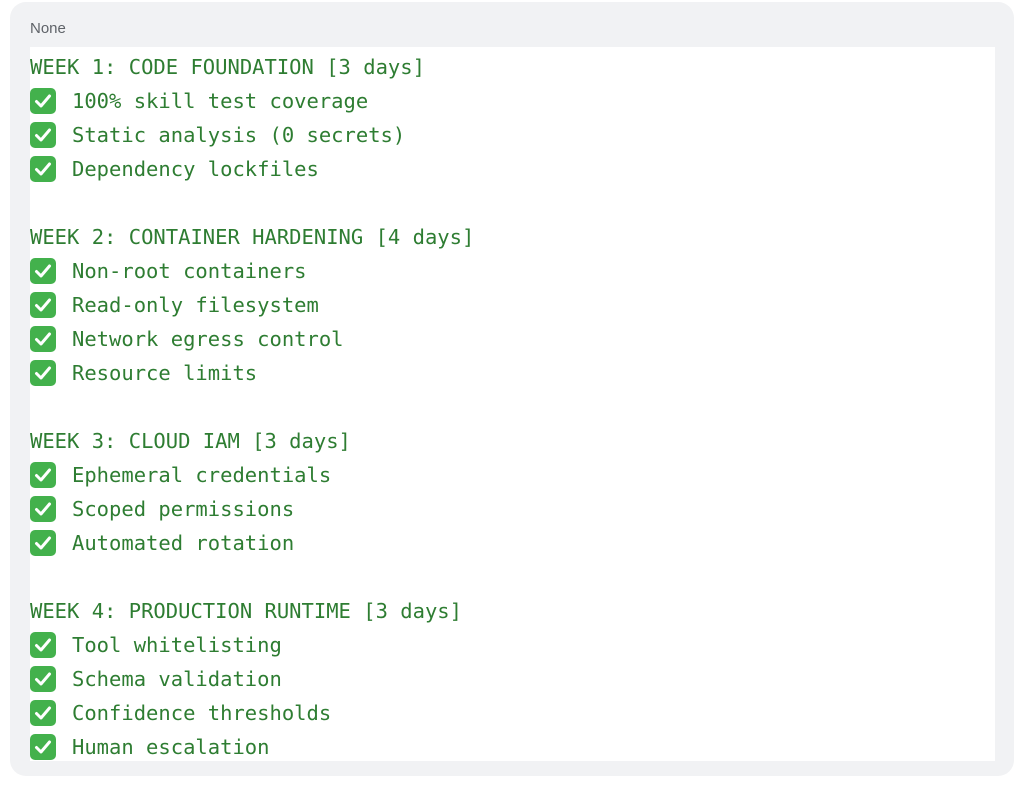 The height and width of the screenshot is (789, 1024). Describe the element at coordinates (512, 101) in the screenshot. I see `checklist-item: 100% skill test coverage` at that location.